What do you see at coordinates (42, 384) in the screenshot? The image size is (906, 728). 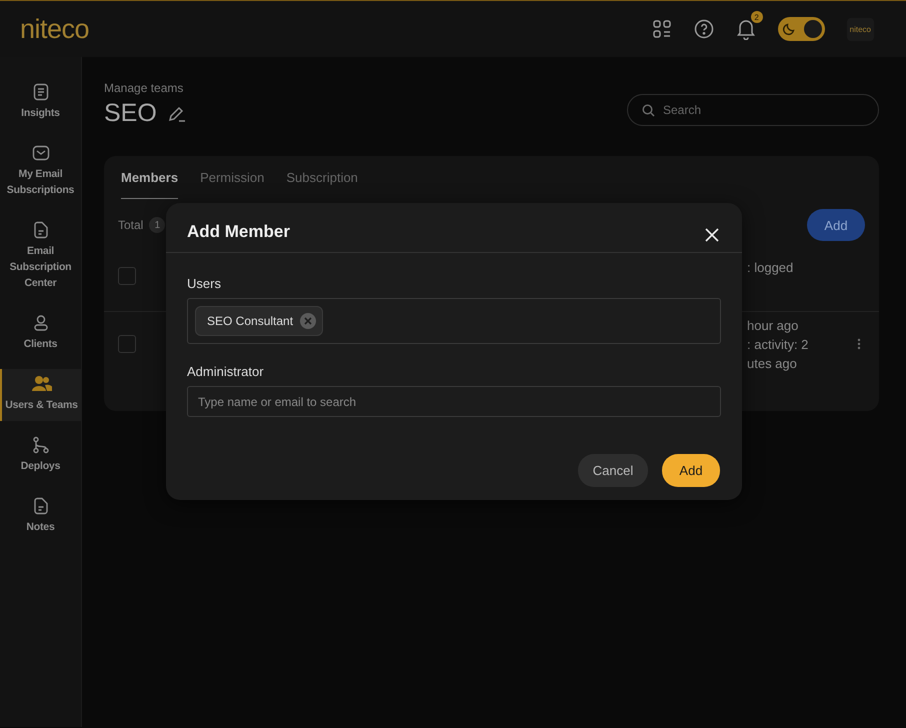 I see `users-icon` at bounding box center [42, 384].